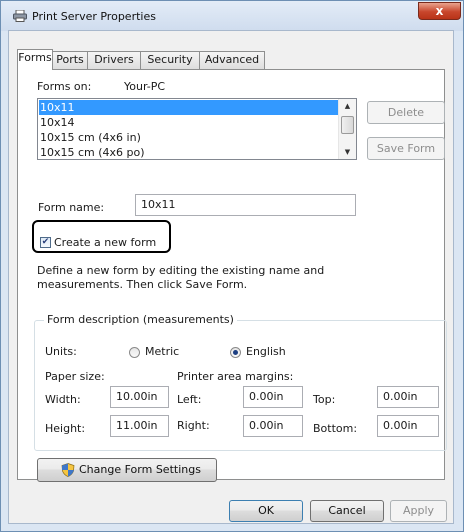 The image size is (464, 532). I want to click on list-item: 10x15 cm (4x6 in), so click(189, 137).